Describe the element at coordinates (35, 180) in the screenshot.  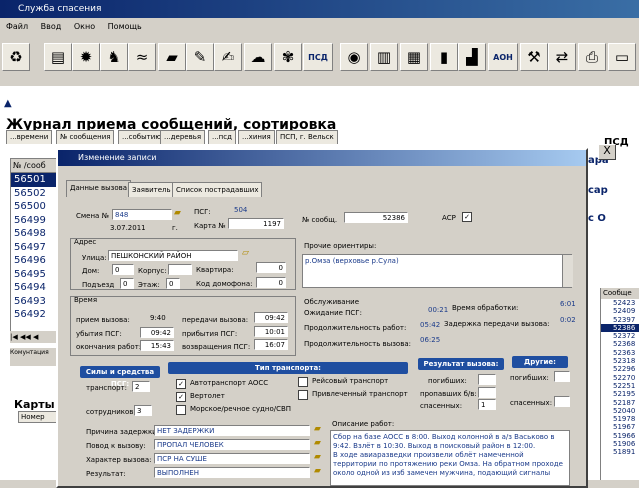
I see `list-item: 56501` at that location.